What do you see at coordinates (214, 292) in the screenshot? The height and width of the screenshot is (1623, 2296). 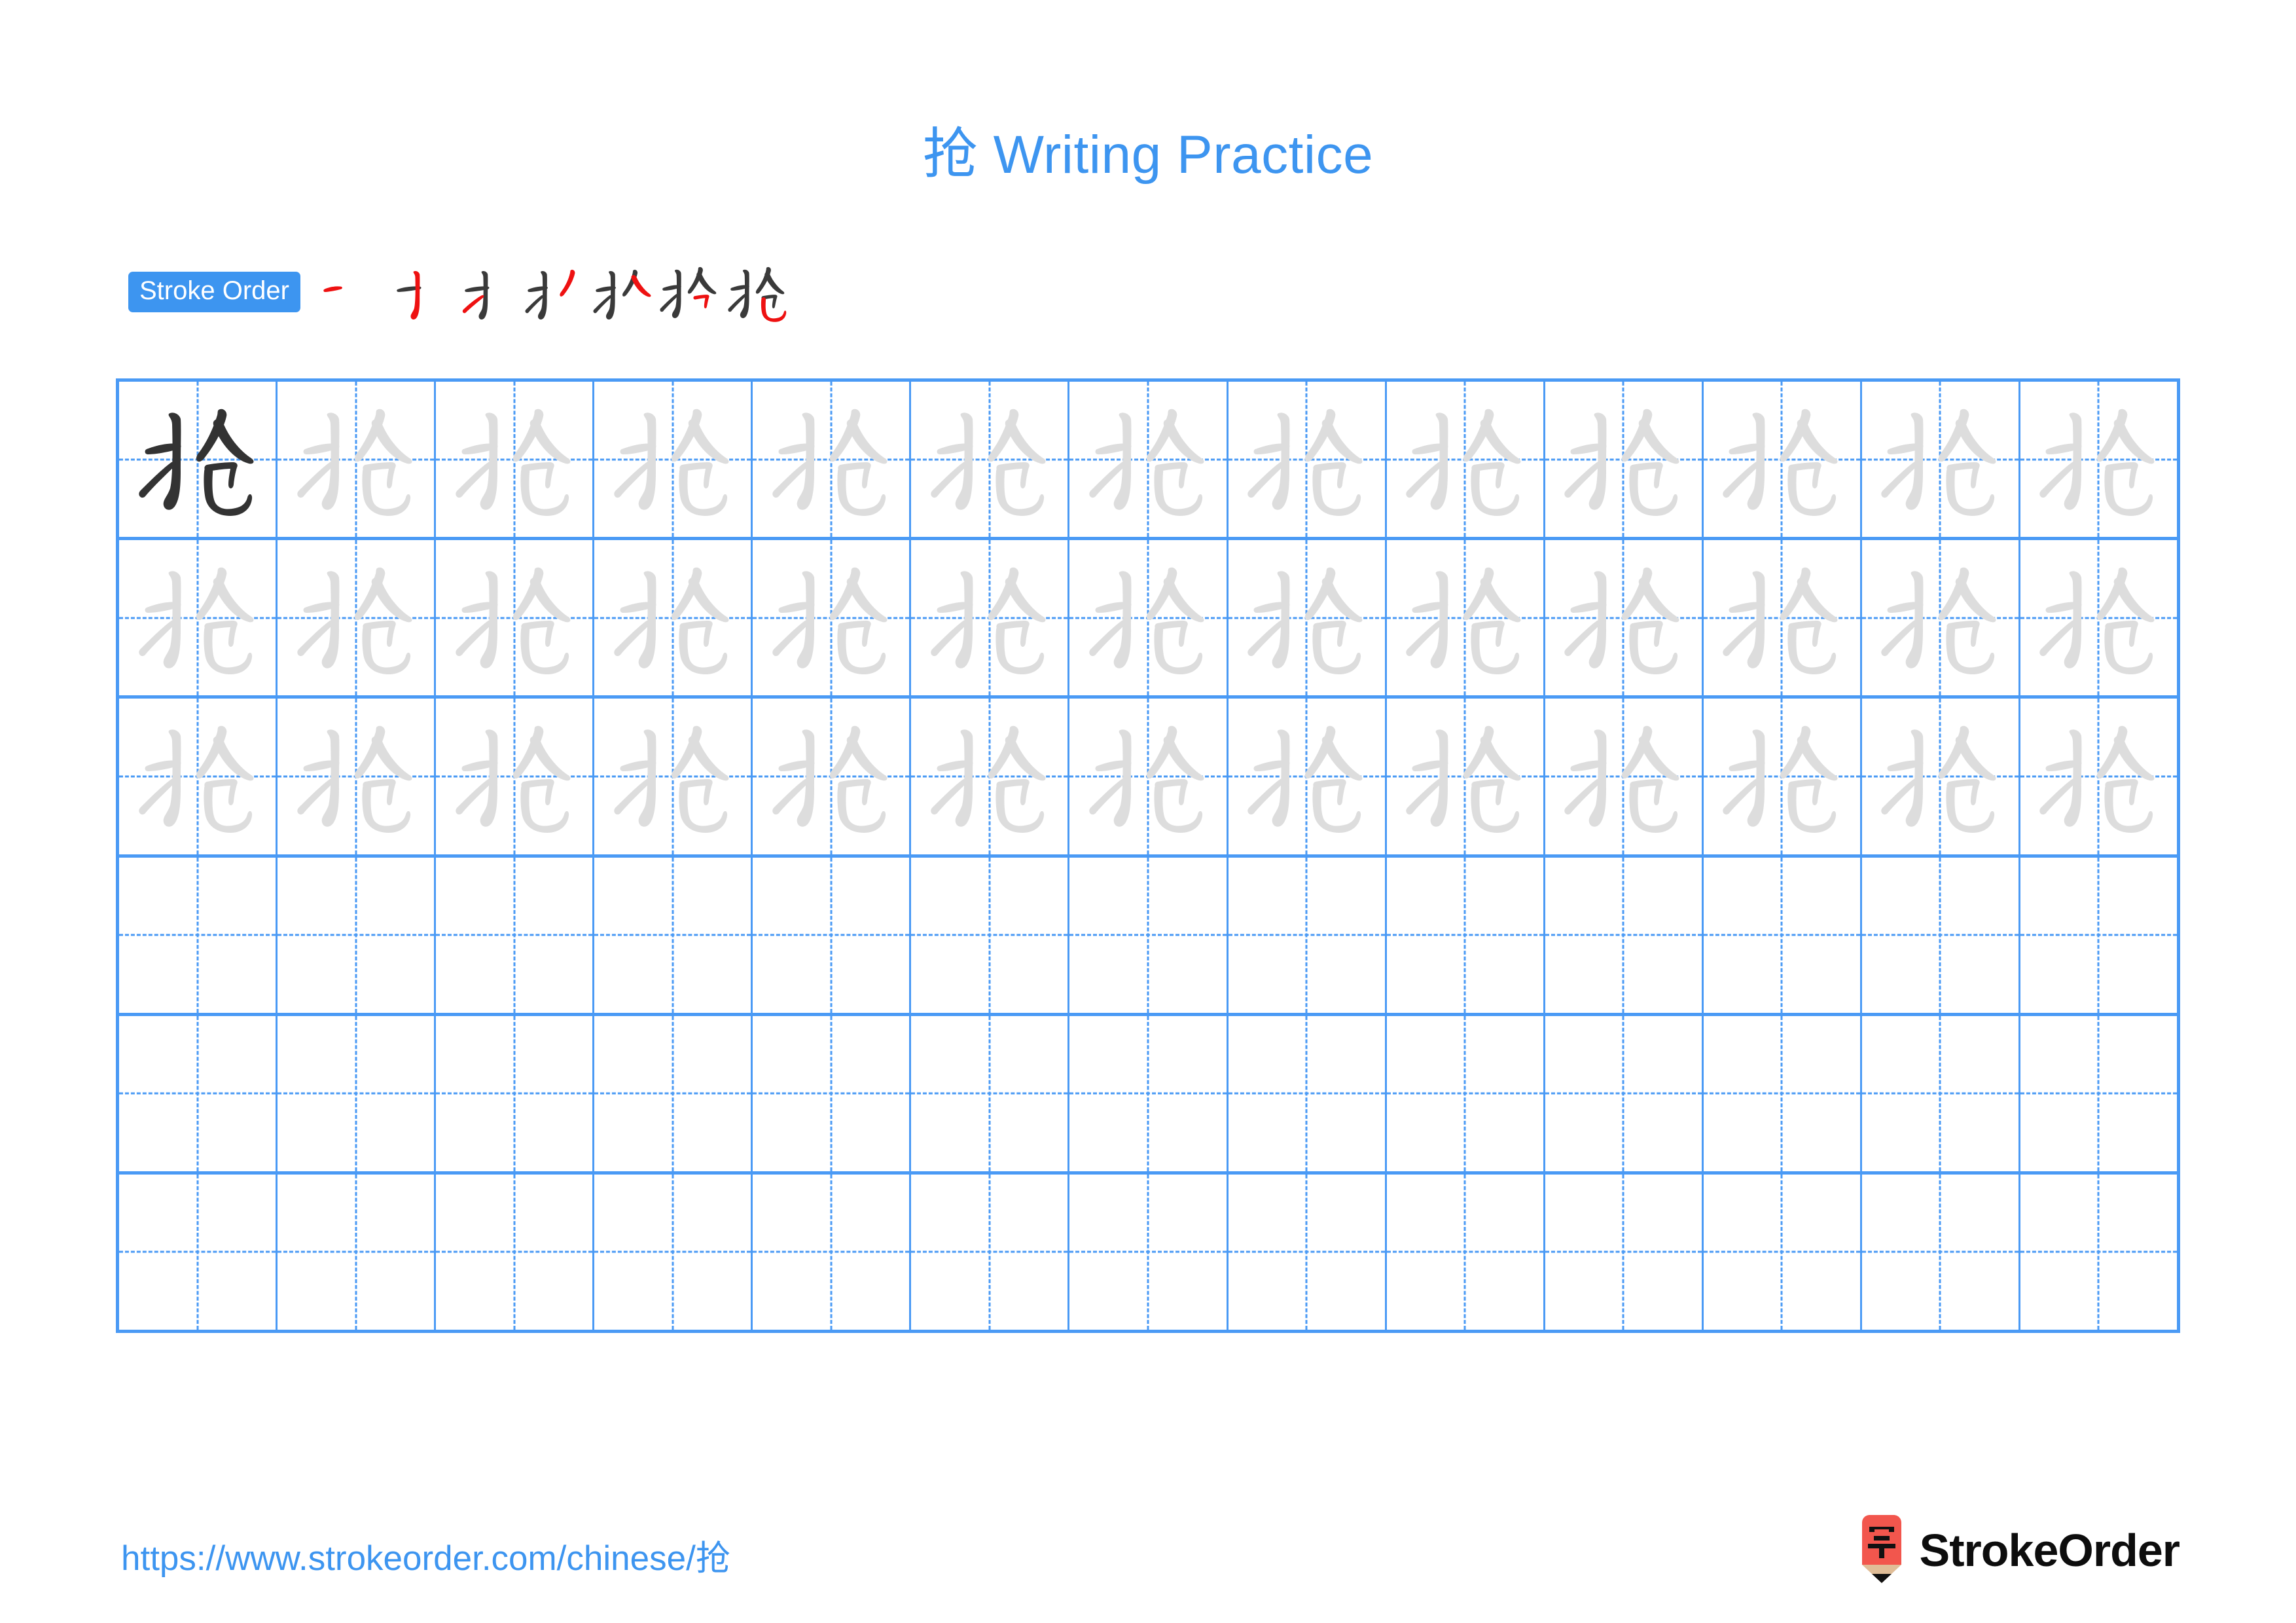 I see `stroke-order-badge: Stroke Order` at bounding box center [214, 292].